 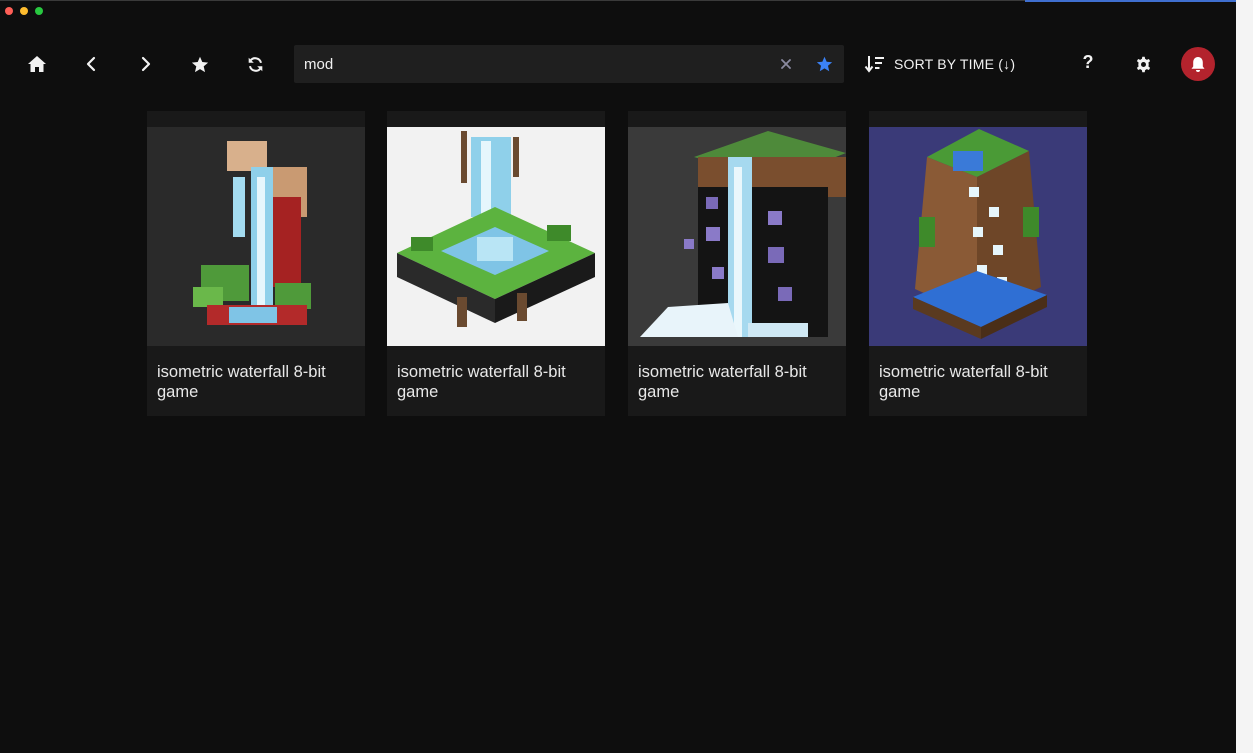 I want to click on chevron-right-icon, so click(x=146, y=64).